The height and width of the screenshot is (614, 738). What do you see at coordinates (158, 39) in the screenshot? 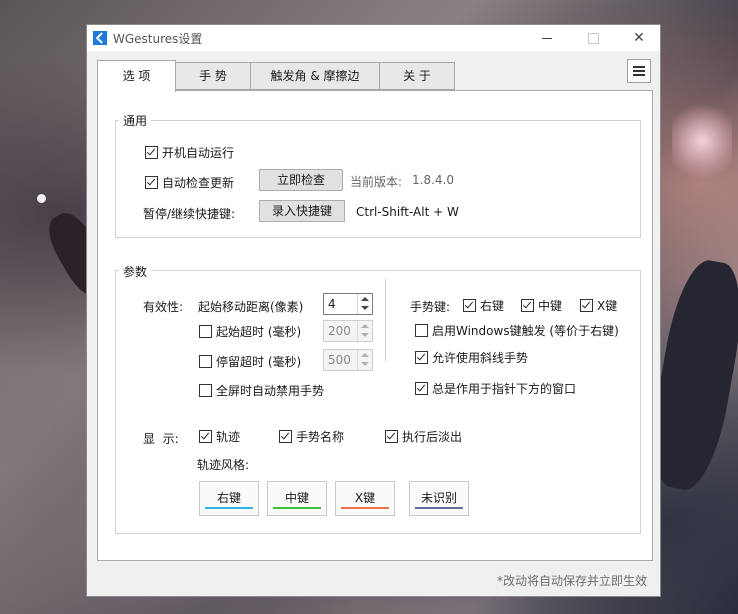
I see `window-title: WGestures设置` at bounding box center [158, 39].